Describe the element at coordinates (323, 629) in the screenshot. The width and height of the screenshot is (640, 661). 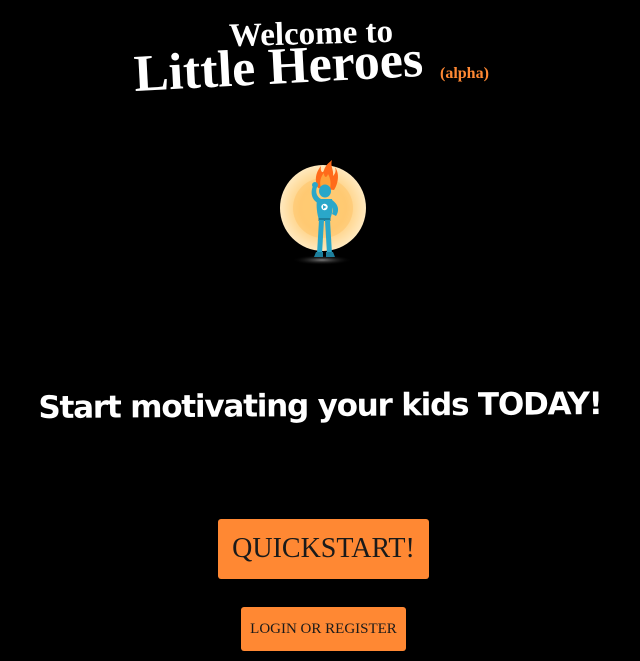
I see `login-register-button: LOGIN OR REGISTER` at that location.